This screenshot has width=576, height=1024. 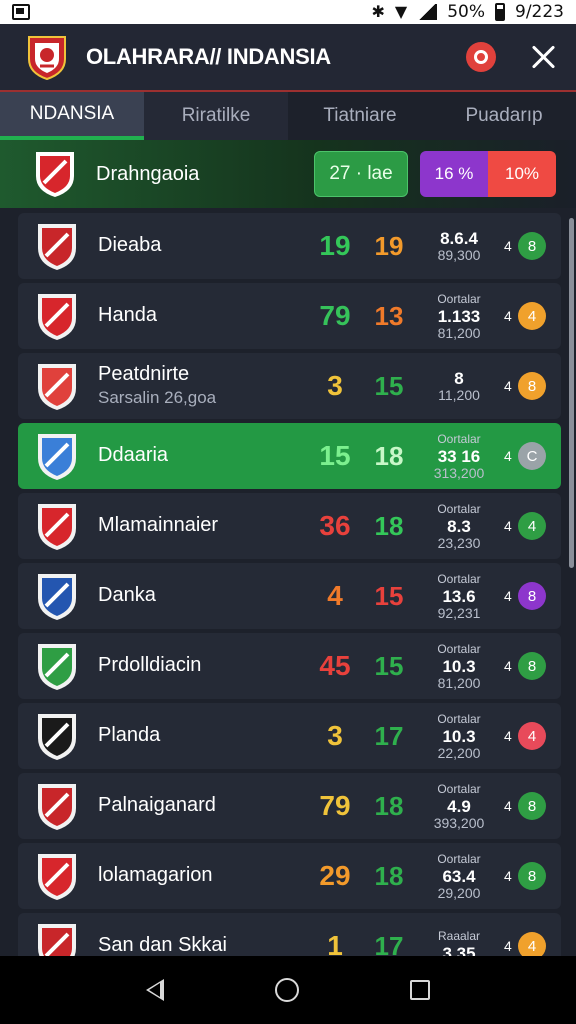 I want to click on stats-sub: 29,200, so click(x=459, y=892).